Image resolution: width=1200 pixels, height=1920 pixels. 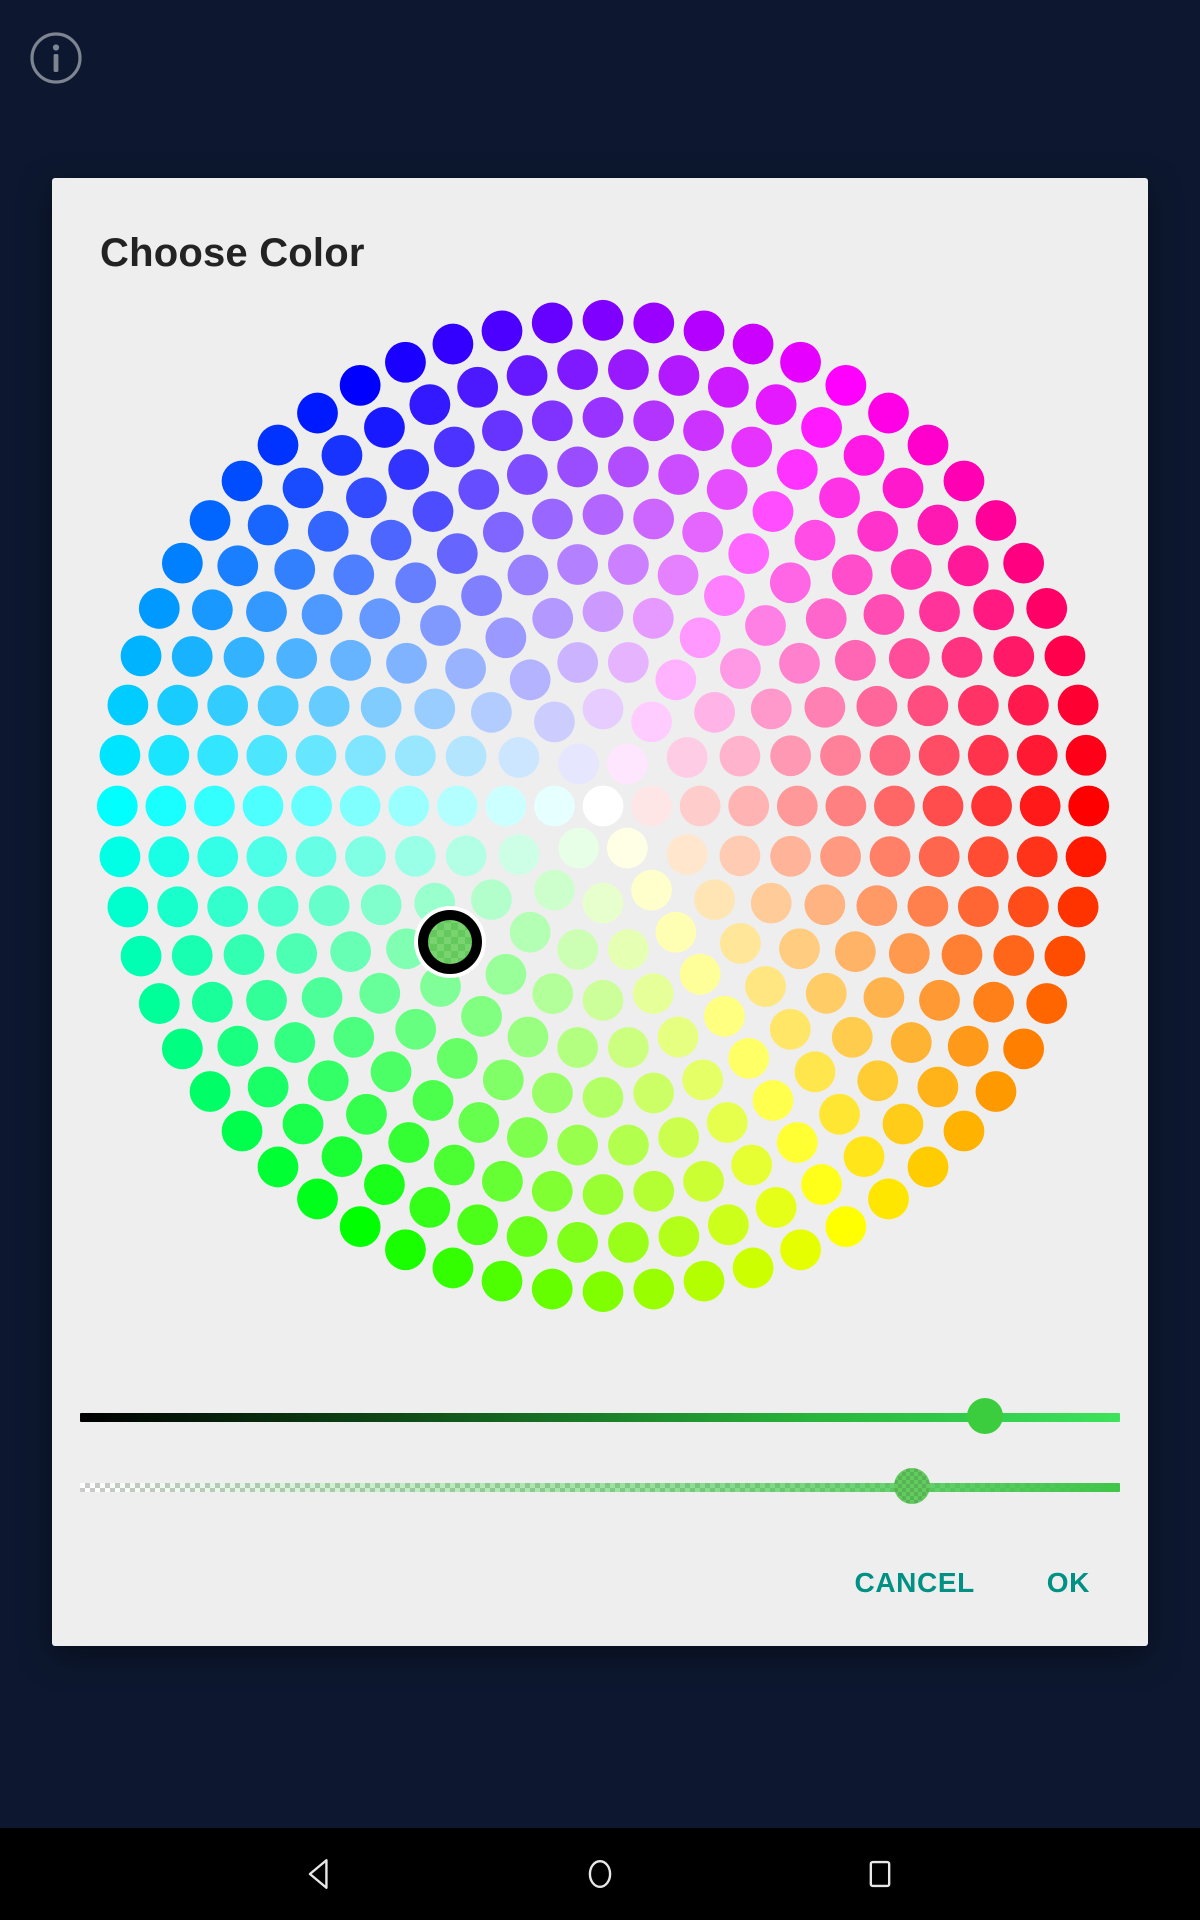 I want to click on back-icon, so click(x=320, y=1874).